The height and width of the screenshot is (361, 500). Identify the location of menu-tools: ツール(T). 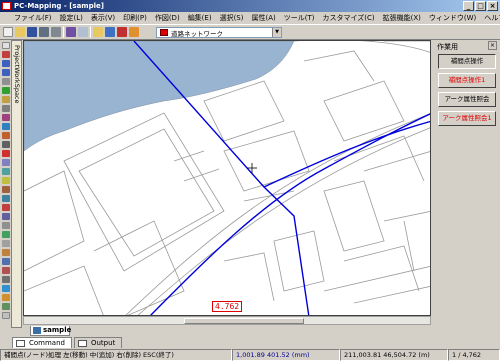
(299, 18).